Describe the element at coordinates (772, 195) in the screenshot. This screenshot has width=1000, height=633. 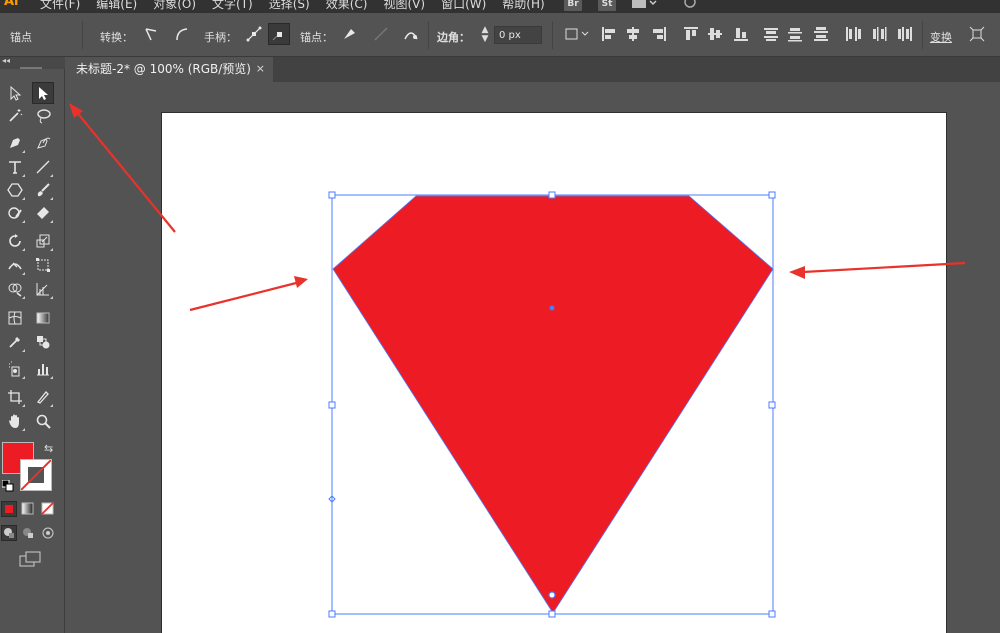
I see `handle-top-right` at that location.